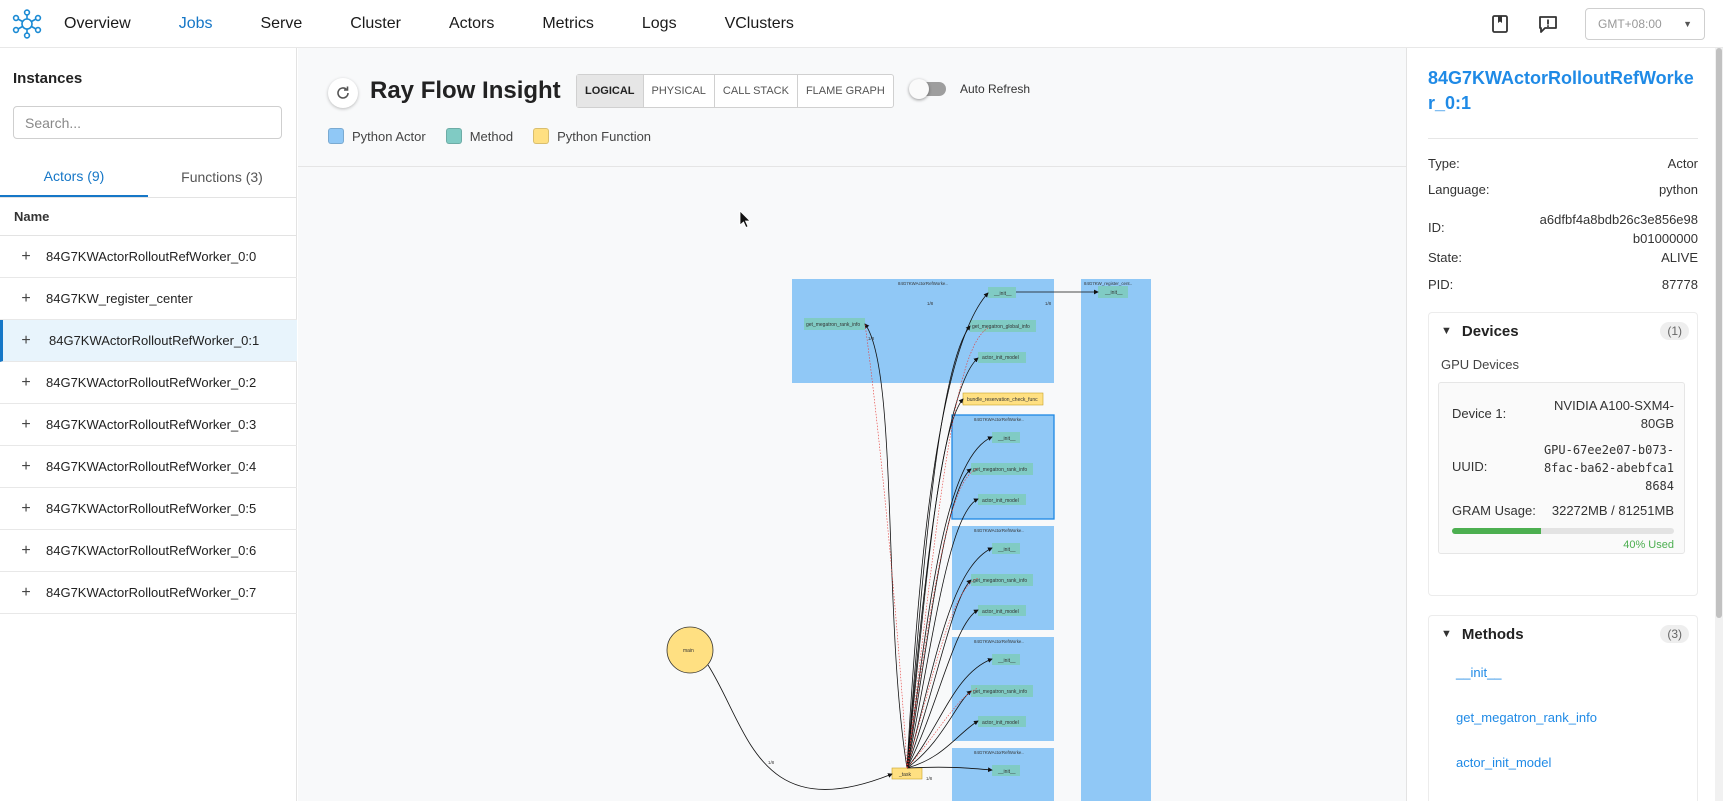  Describe the element at coordinates (1494, 510) in the screenshot. I see `gpu-key: GRAM Usage:` at that location.